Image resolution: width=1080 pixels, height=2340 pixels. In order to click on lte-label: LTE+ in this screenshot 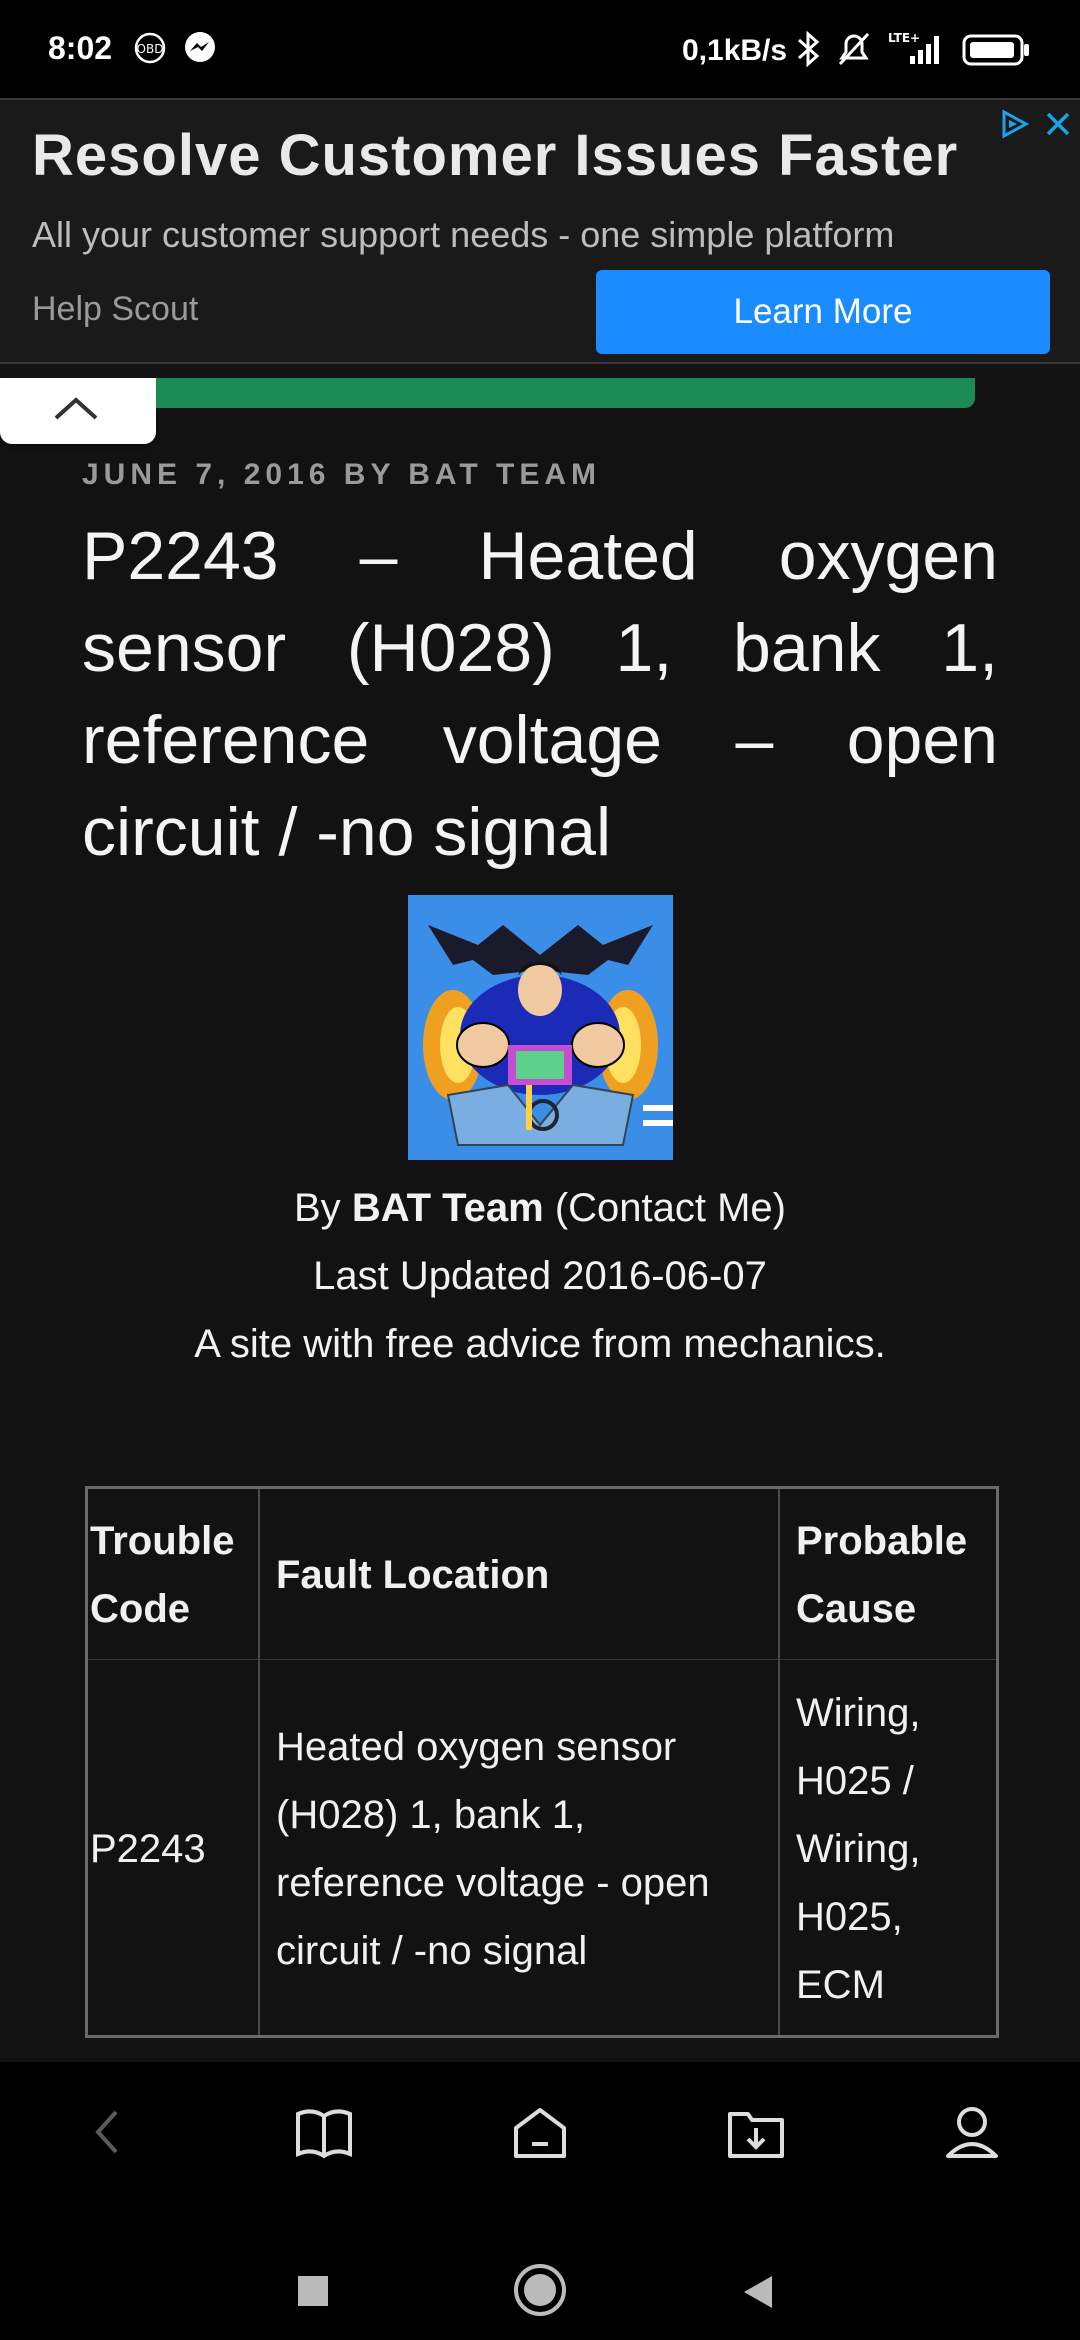, I will do `click(904, 38)`.